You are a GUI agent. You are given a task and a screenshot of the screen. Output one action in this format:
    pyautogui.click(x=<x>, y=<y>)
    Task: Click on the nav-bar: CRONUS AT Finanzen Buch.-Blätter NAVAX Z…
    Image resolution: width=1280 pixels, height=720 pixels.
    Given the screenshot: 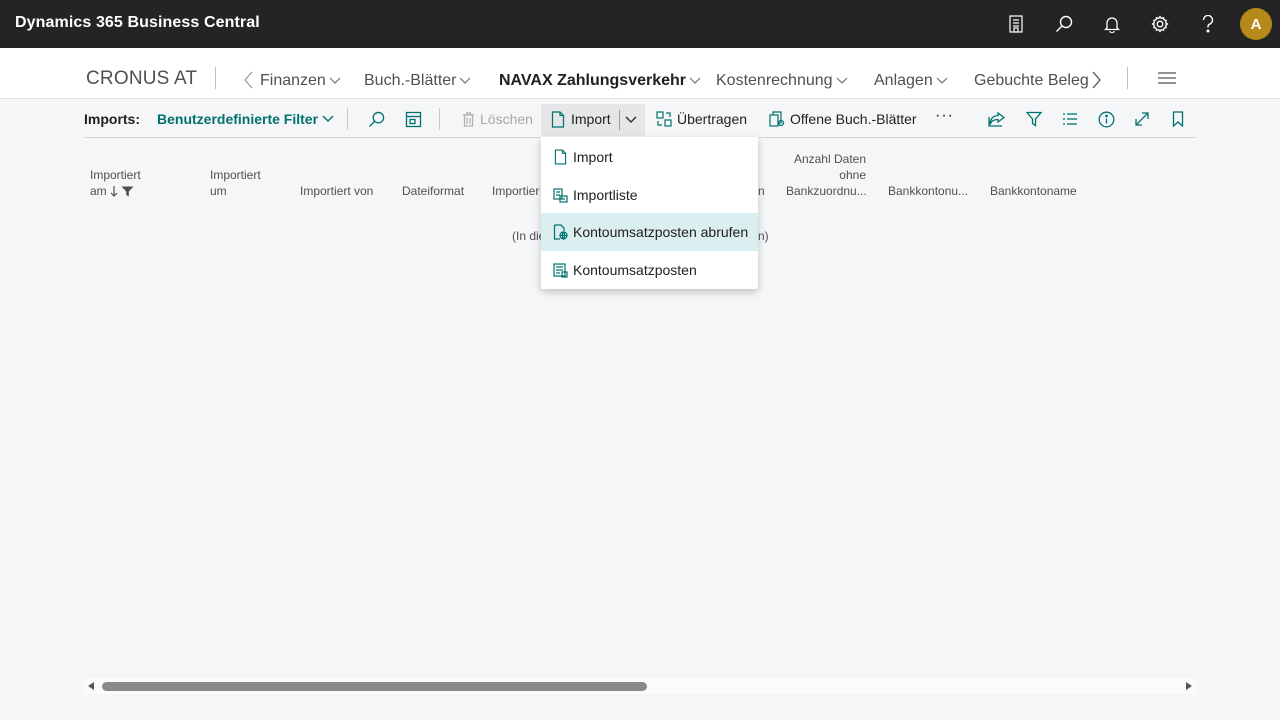 What is the action you would take?
    pyautogui.click(x=640, y=73)
    